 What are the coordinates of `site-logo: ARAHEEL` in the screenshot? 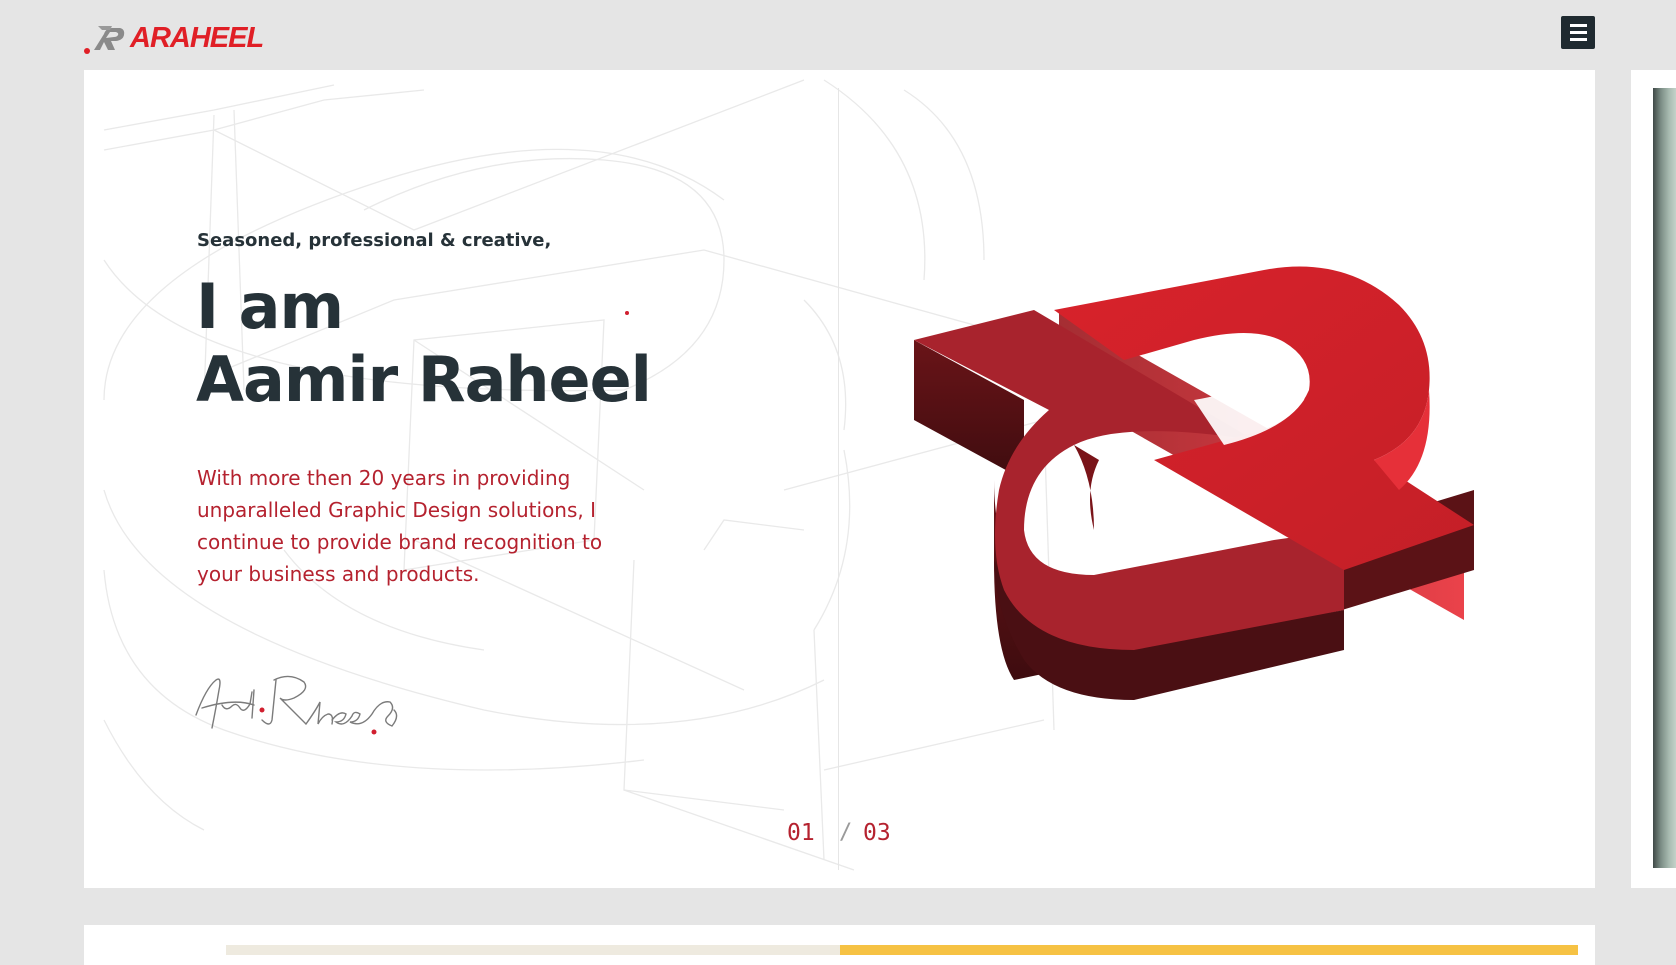 It's located at (174, 38).